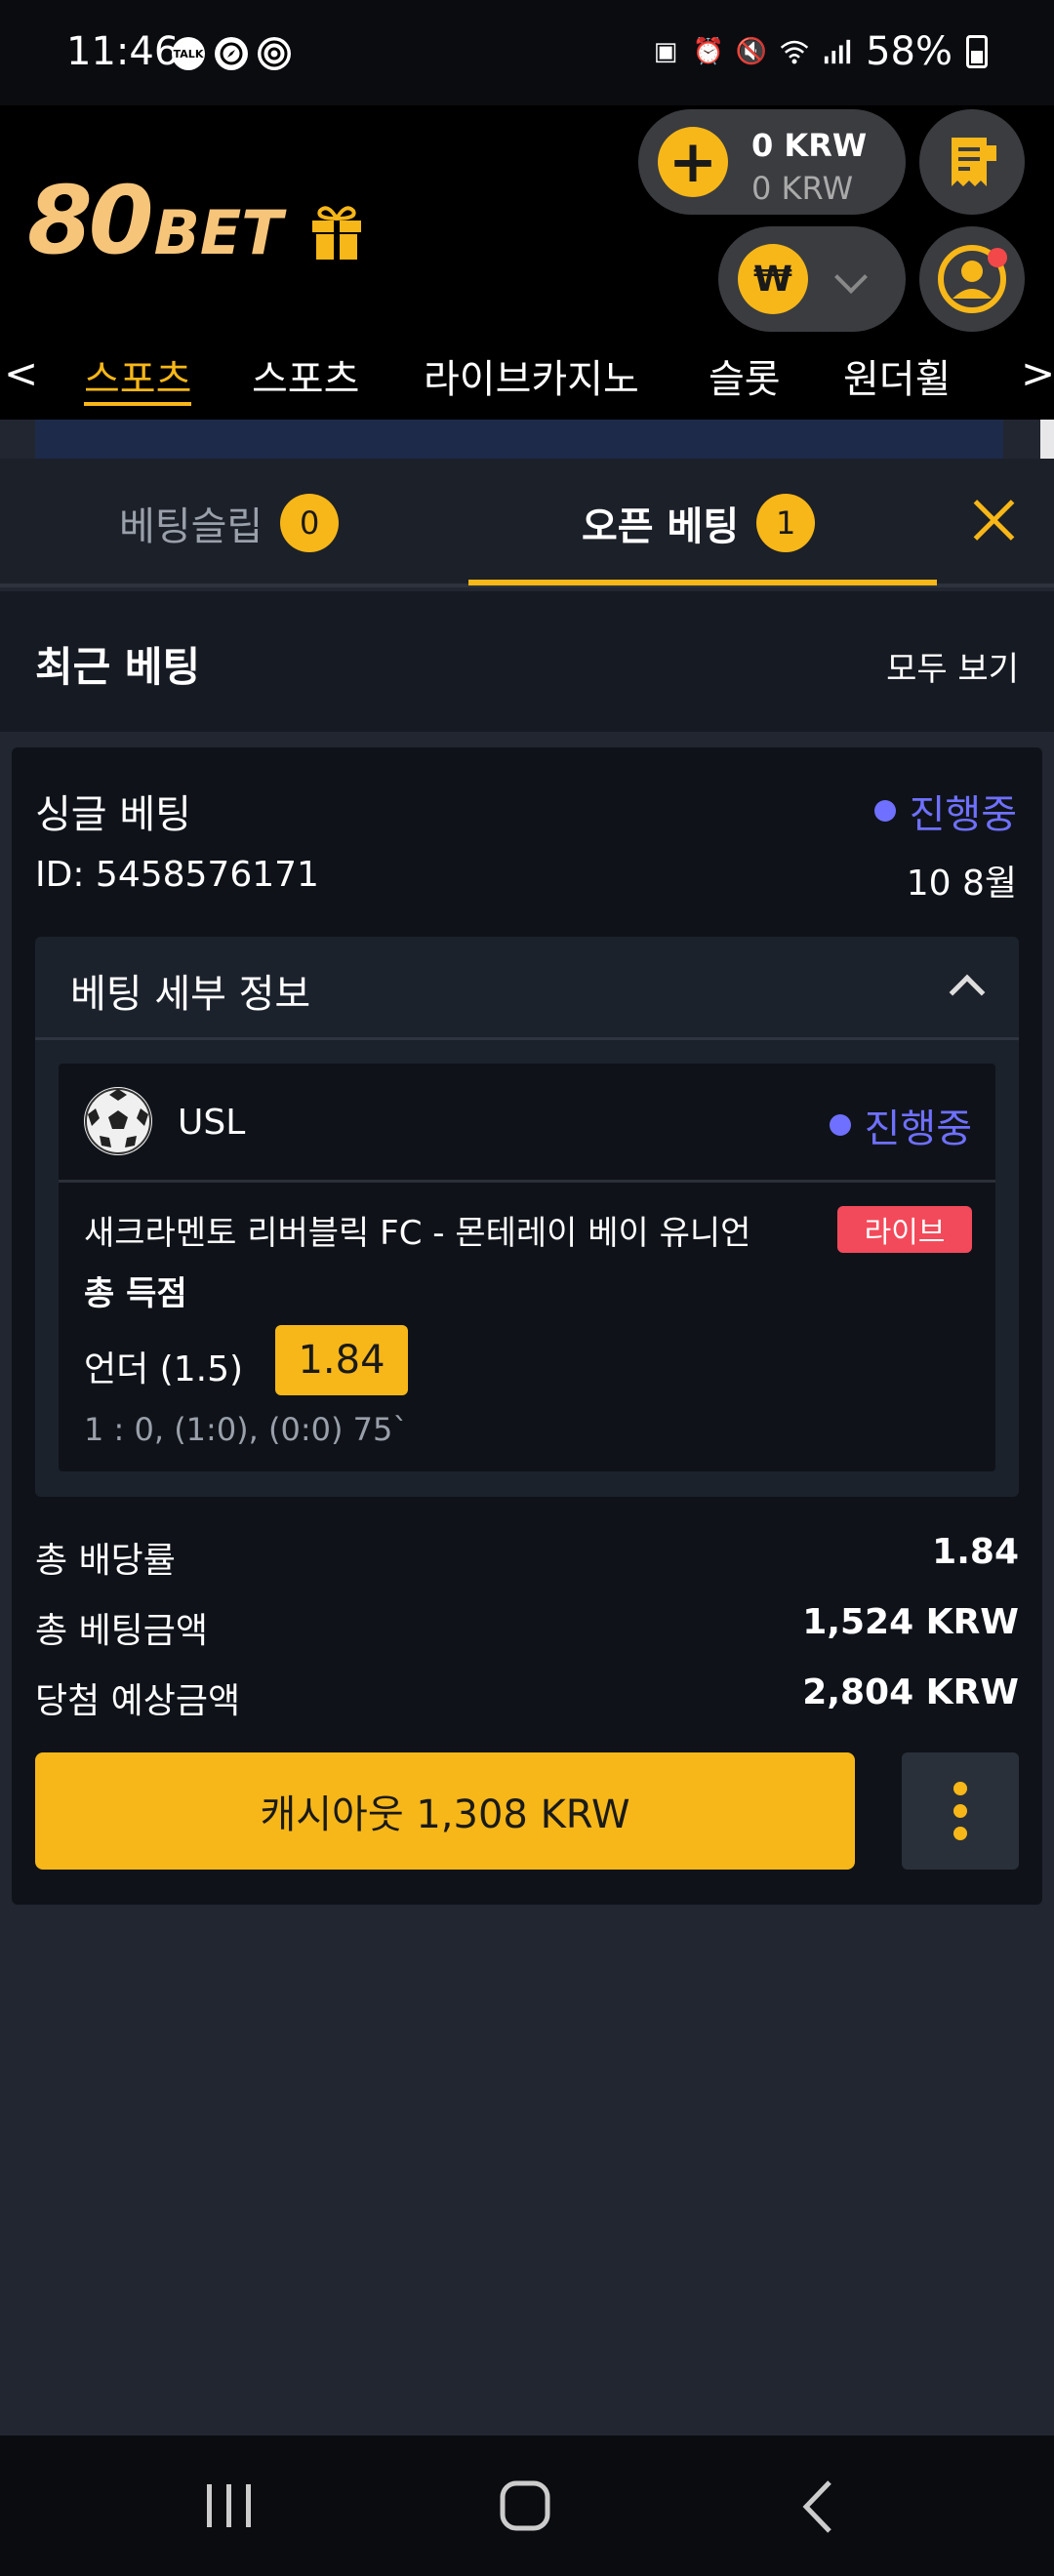 Image resolution: width=1054 pixels, height=2576 pixels. What do you see at coordinates (527, 988) in the screenshot?
I see `bet-details-toggle: 베팅 세부 정보` at bounding box center [527, 988].